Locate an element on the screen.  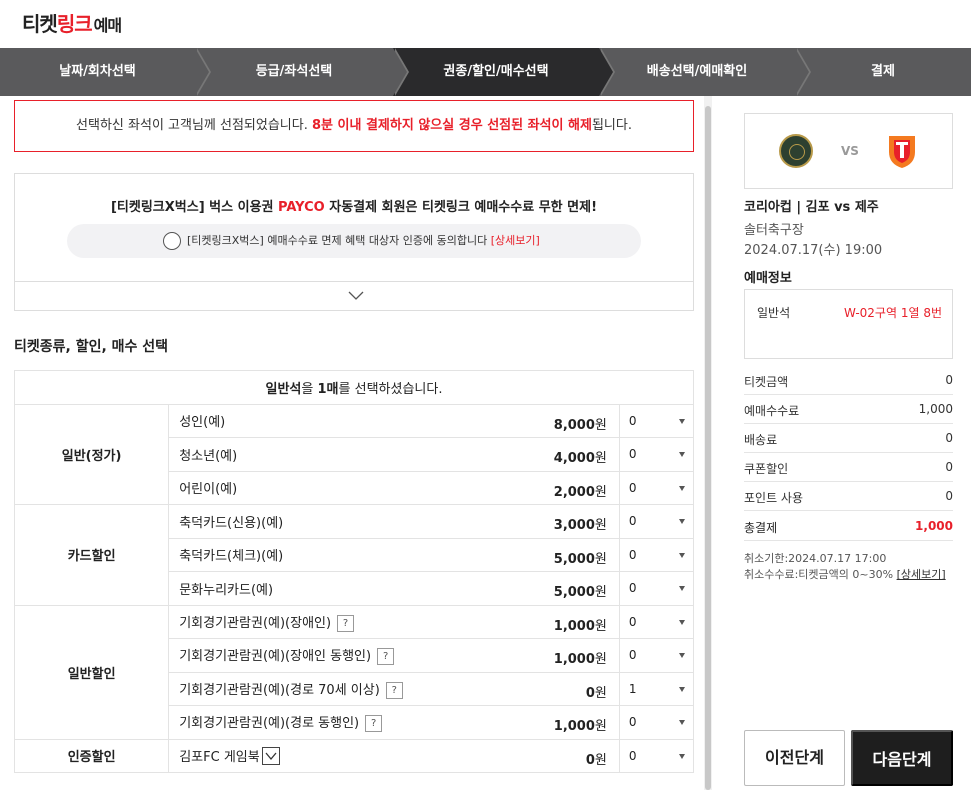
fee-value: 0 is located at coordinates (949, 467).